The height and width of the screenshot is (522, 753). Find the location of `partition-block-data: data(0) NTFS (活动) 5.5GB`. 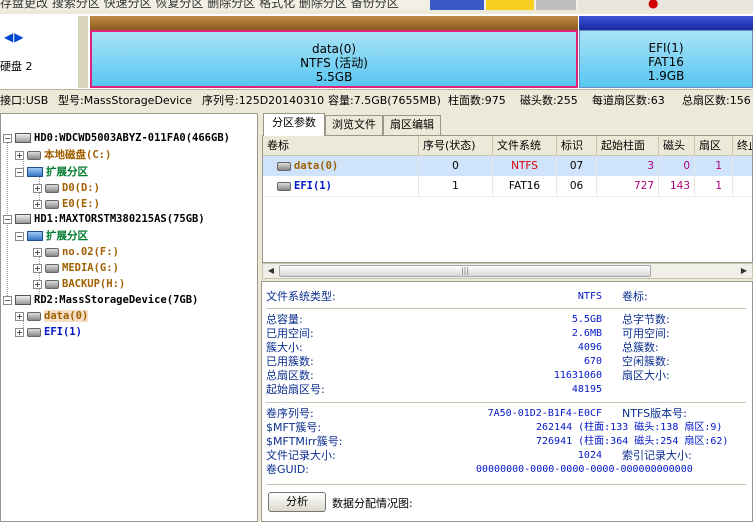

partition-block-data: data(0) NTFS (活动) 5.5GB is located at coordinates (334, 52).